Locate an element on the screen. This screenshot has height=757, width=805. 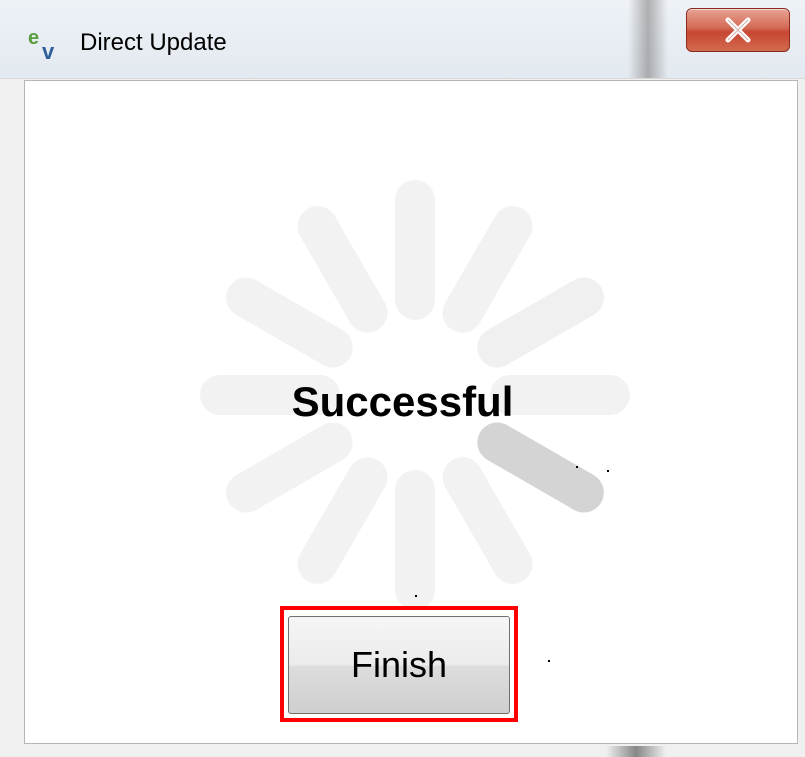
window-bottom-border is located at coordinates (402, 751).